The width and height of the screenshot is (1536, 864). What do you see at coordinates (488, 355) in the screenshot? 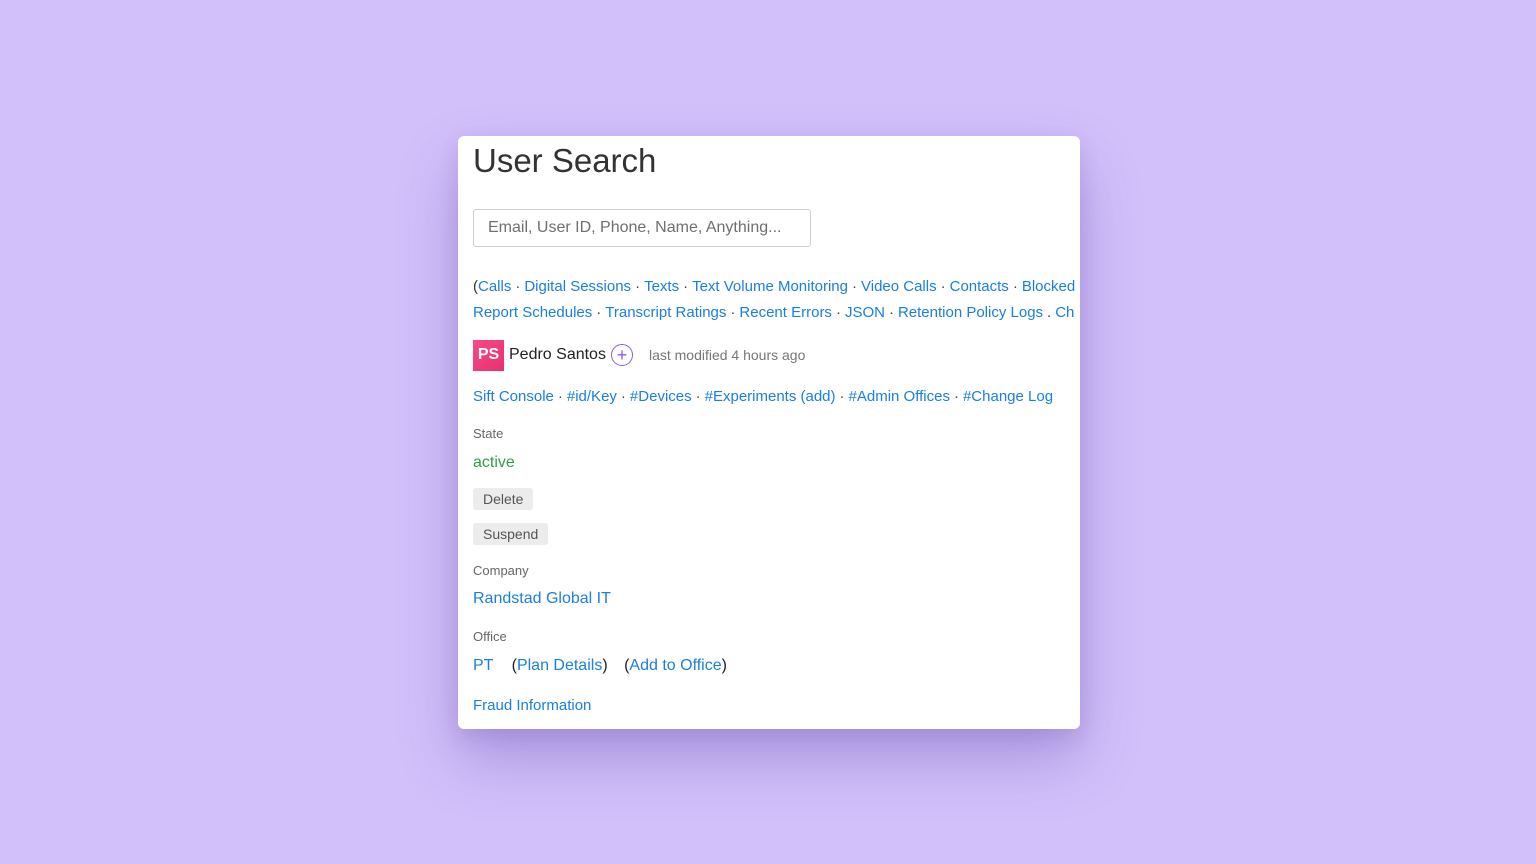
I see `avatar: PS` at bounding box center [488, 355].